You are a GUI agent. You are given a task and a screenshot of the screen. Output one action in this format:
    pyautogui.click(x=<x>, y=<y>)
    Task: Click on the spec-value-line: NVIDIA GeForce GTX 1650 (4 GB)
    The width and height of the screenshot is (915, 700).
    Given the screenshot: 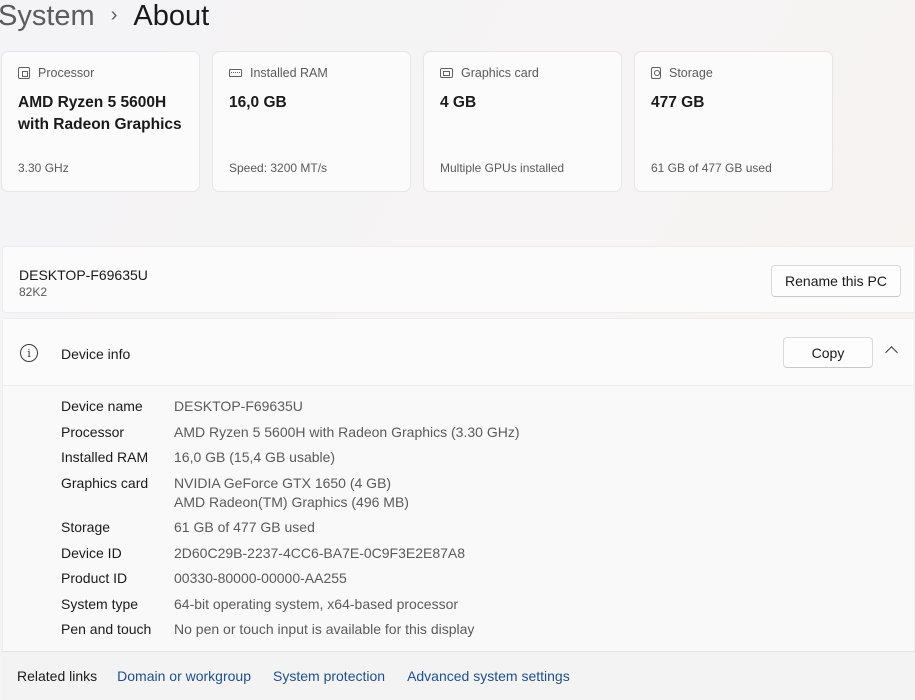 What is the action you would take?
    pyautogui.click(x=283, y=482)
    